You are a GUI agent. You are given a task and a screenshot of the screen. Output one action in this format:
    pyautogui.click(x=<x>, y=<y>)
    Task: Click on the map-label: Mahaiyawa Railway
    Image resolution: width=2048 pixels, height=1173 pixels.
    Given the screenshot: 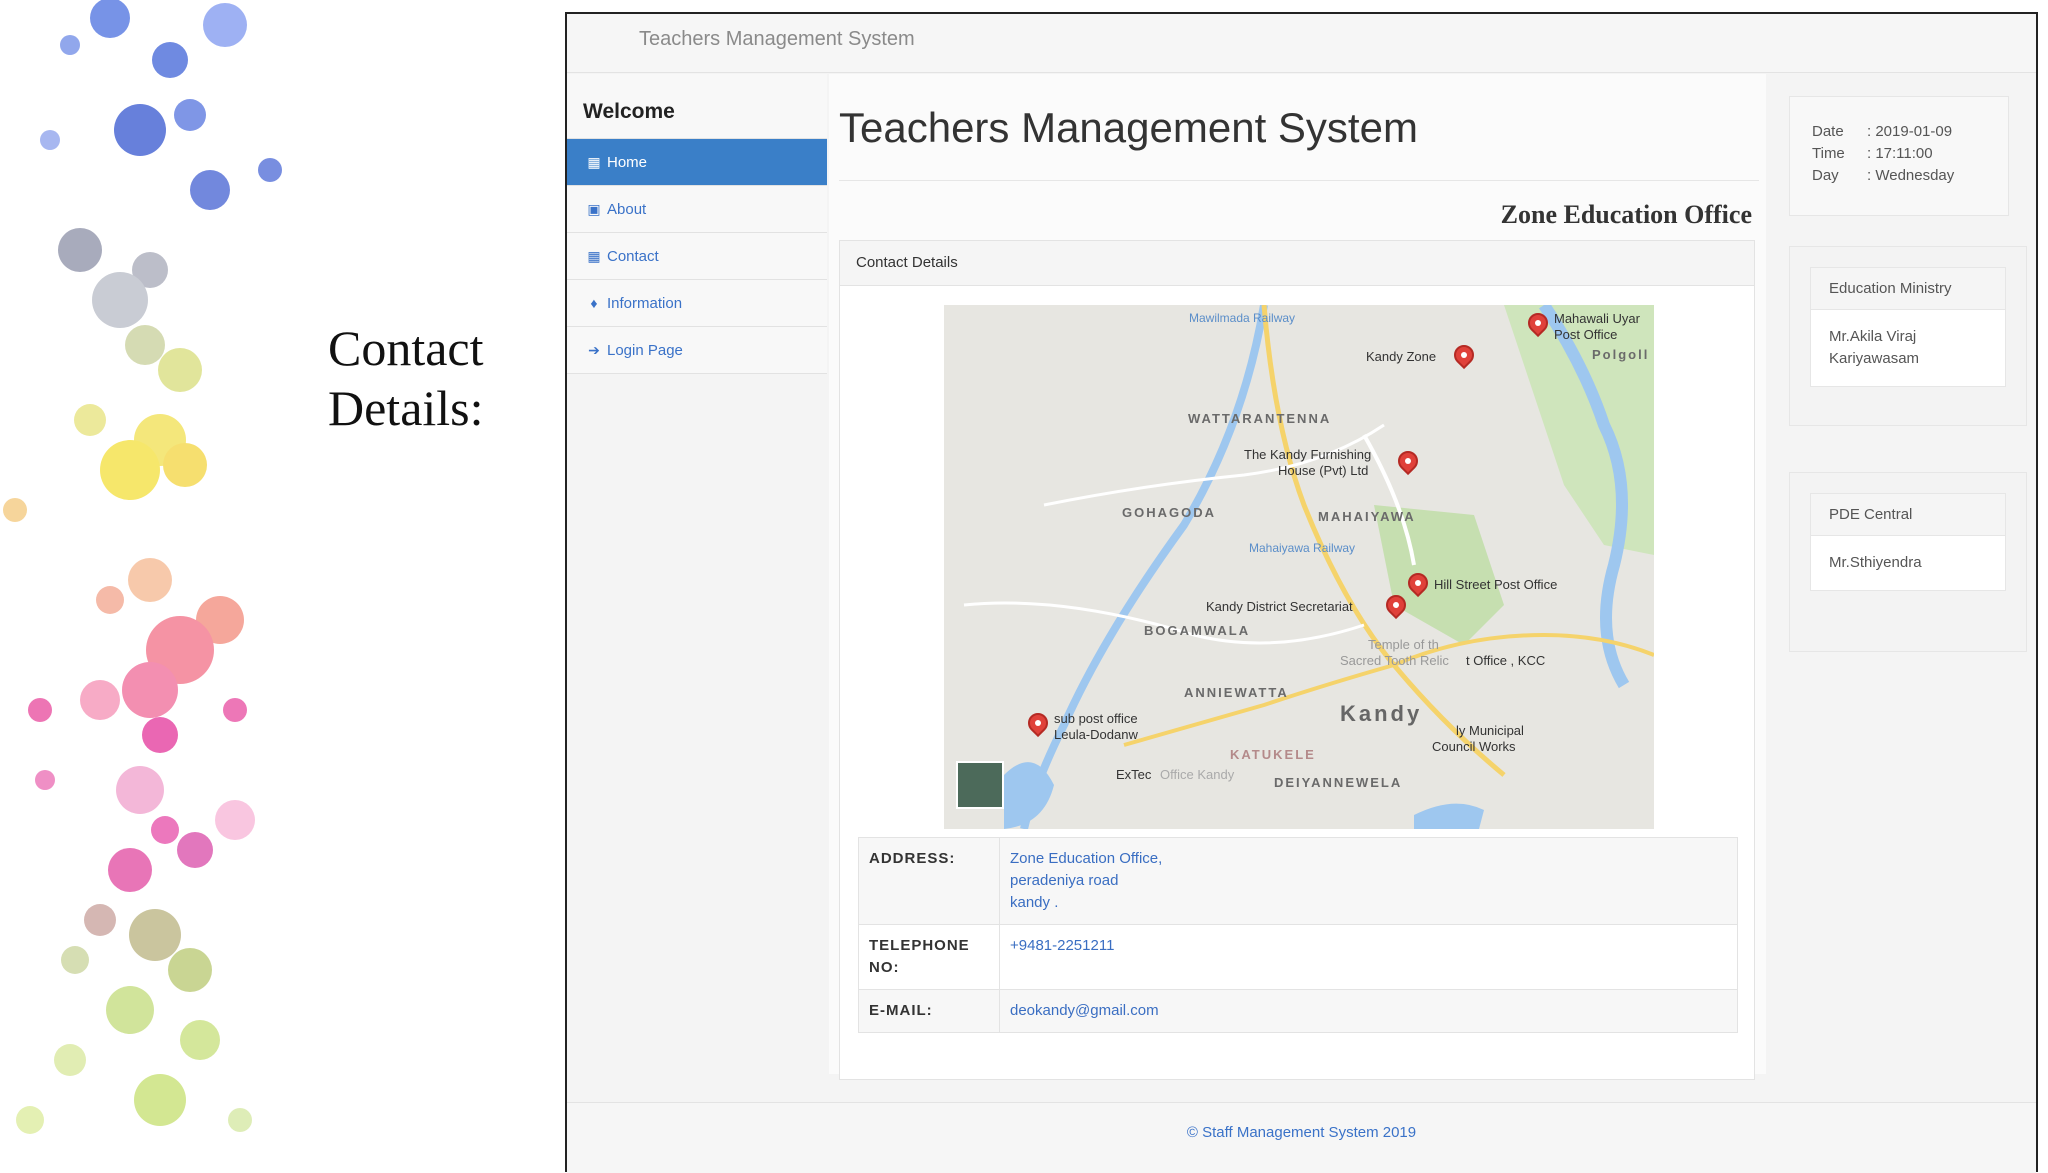 What is the action you would take?
    pyautogui.click(x=1302, y=548)
    